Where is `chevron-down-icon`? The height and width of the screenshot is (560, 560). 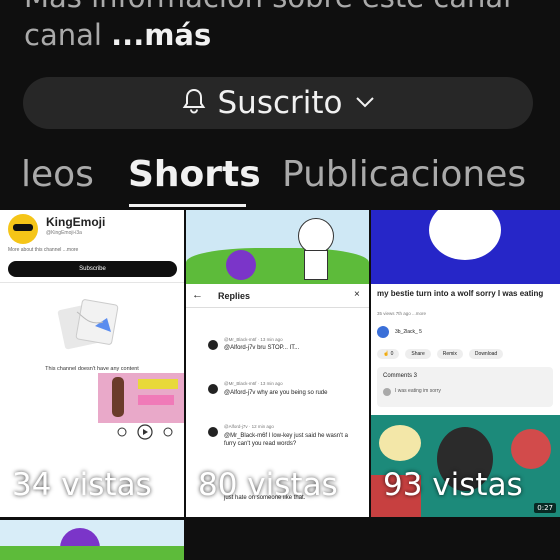
chevron-down-icon is located at coordinates (365, 103).